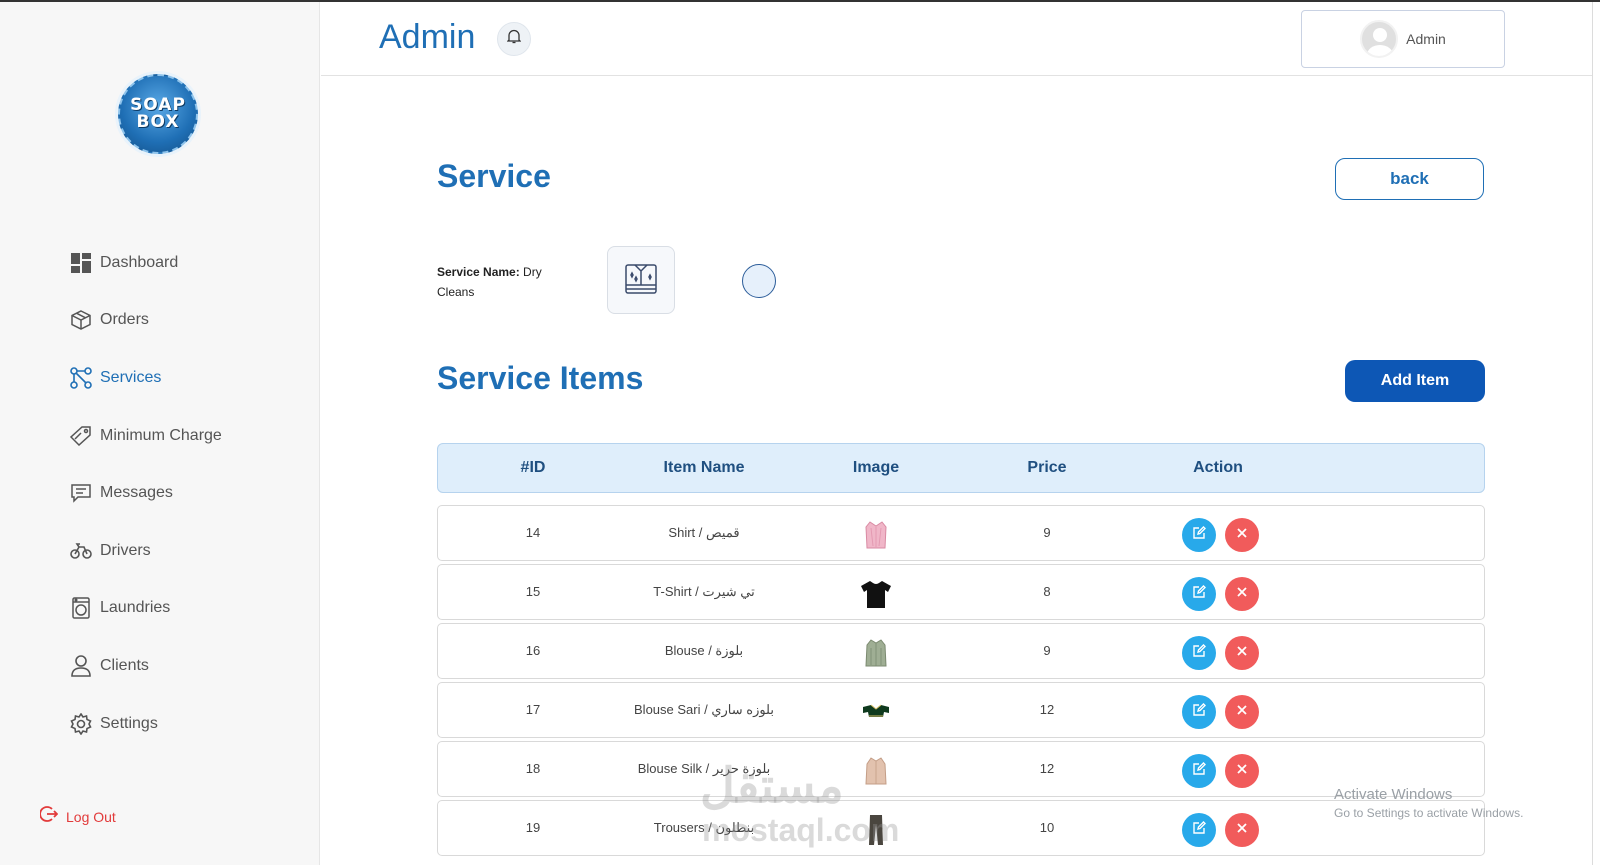  Describe the element at coordinates (533, 532) in the screenshot. I see `item-id: 14` at that location.